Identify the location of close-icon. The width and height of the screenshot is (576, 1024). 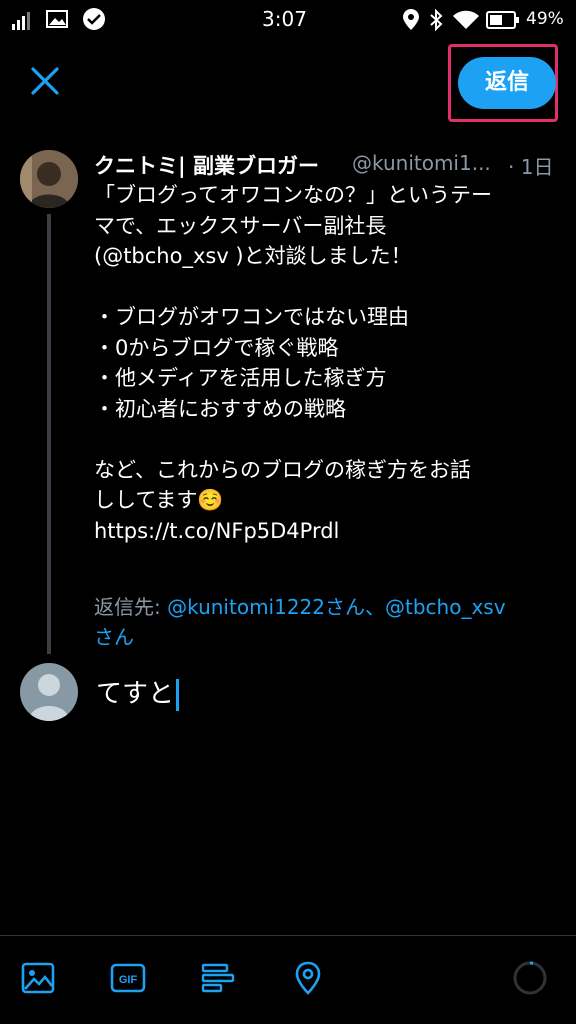
(45, 81).